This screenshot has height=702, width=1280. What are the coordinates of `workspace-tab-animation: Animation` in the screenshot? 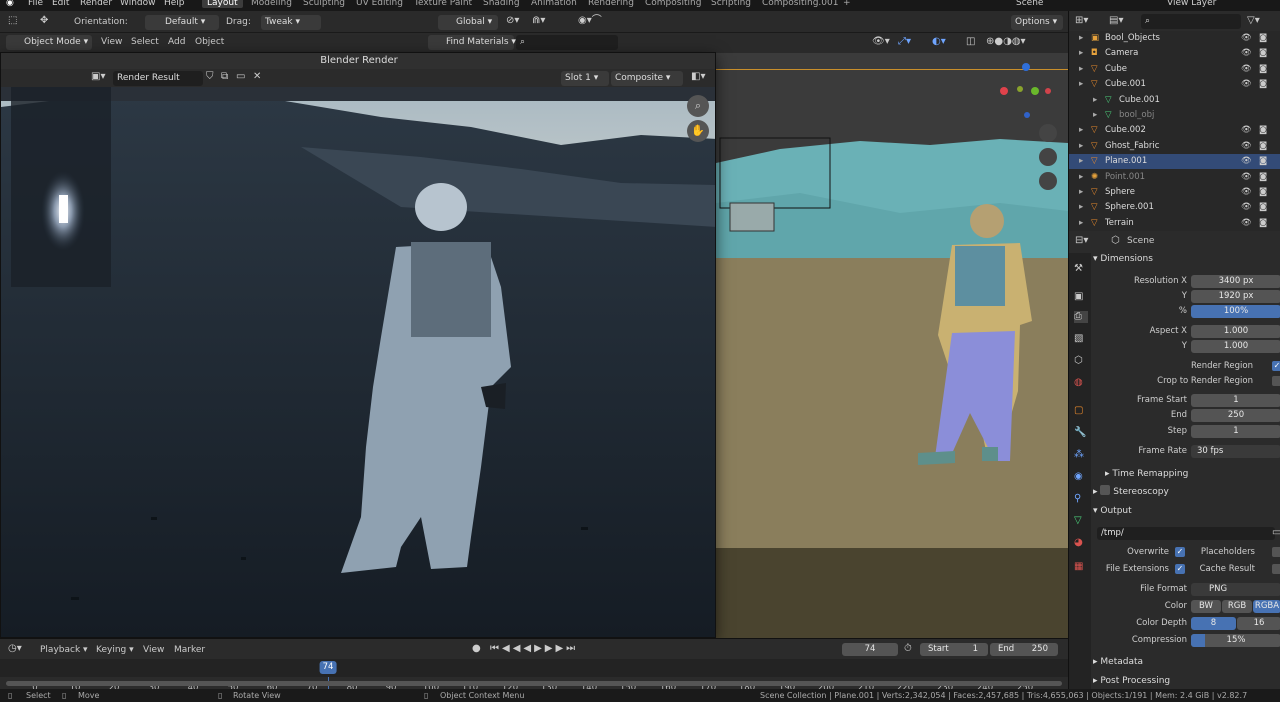 It's located at (554, 4).